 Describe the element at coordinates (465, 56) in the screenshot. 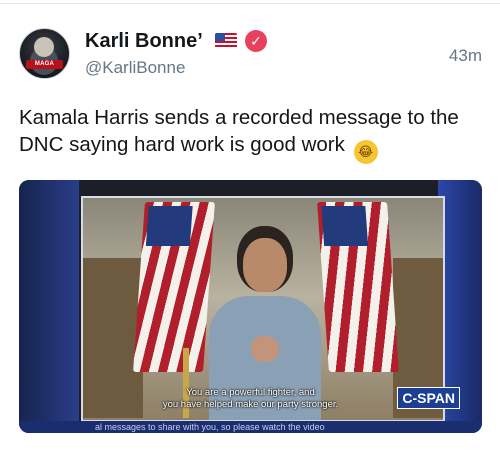

I see `post-timestamp: 43m` at that location.